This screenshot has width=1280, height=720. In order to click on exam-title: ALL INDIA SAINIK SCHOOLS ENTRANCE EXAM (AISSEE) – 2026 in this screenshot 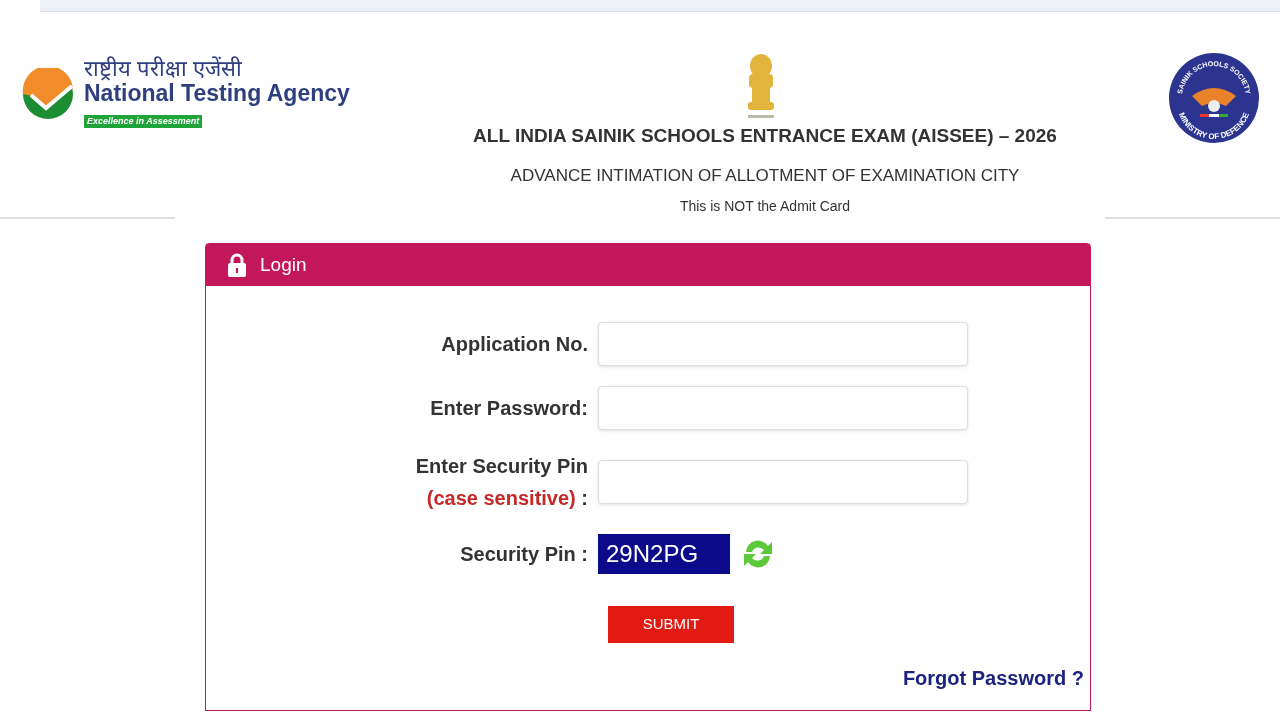, I will do `click(765, 136)`.